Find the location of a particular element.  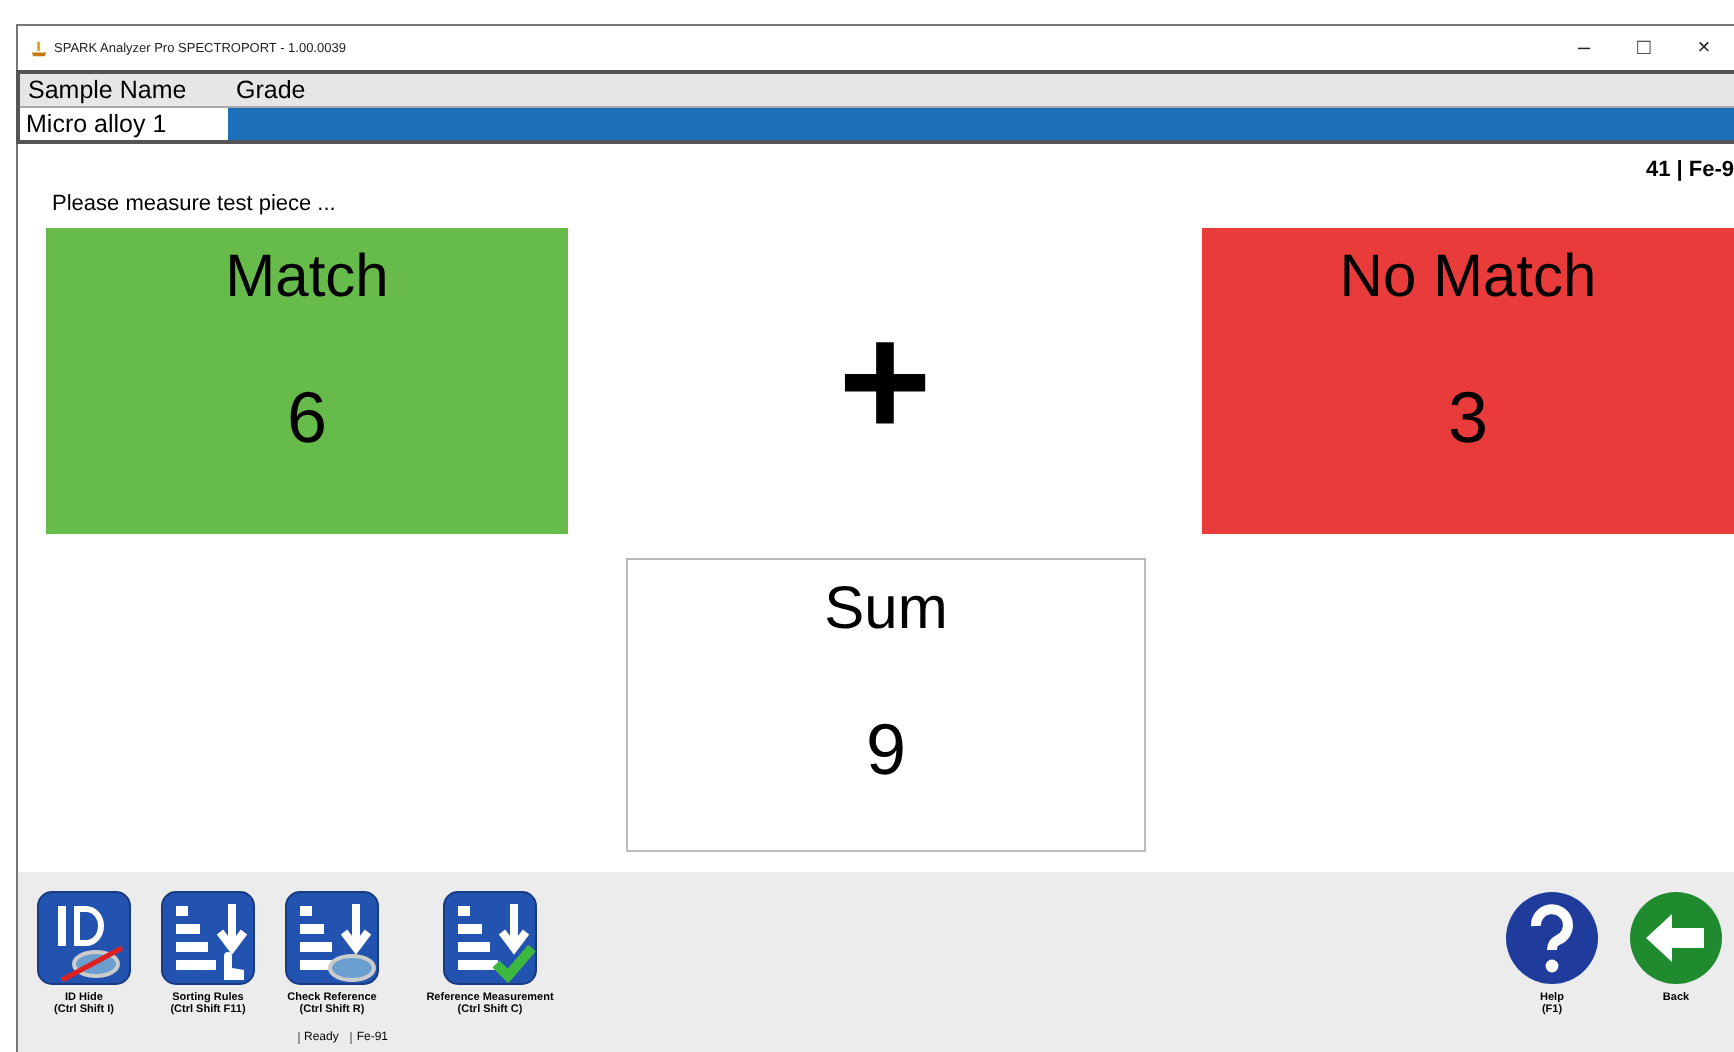

help-icon is located at coordinates (1552, 938).